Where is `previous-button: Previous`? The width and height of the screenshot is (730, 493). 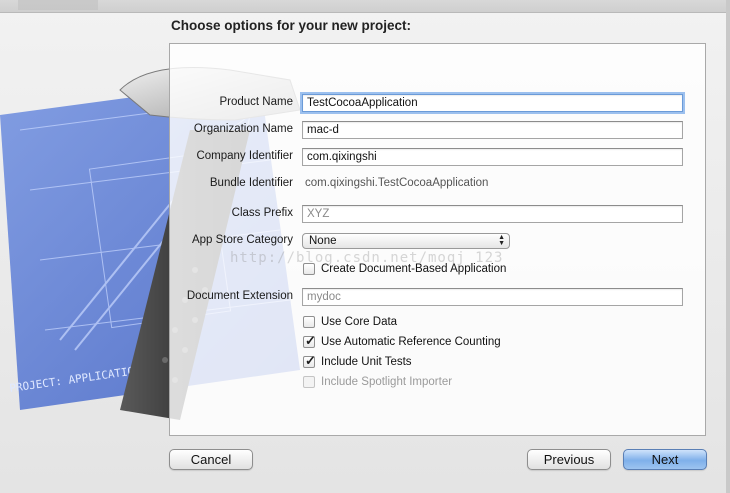 previous-button: Previous is located at coordinates (569, 459).